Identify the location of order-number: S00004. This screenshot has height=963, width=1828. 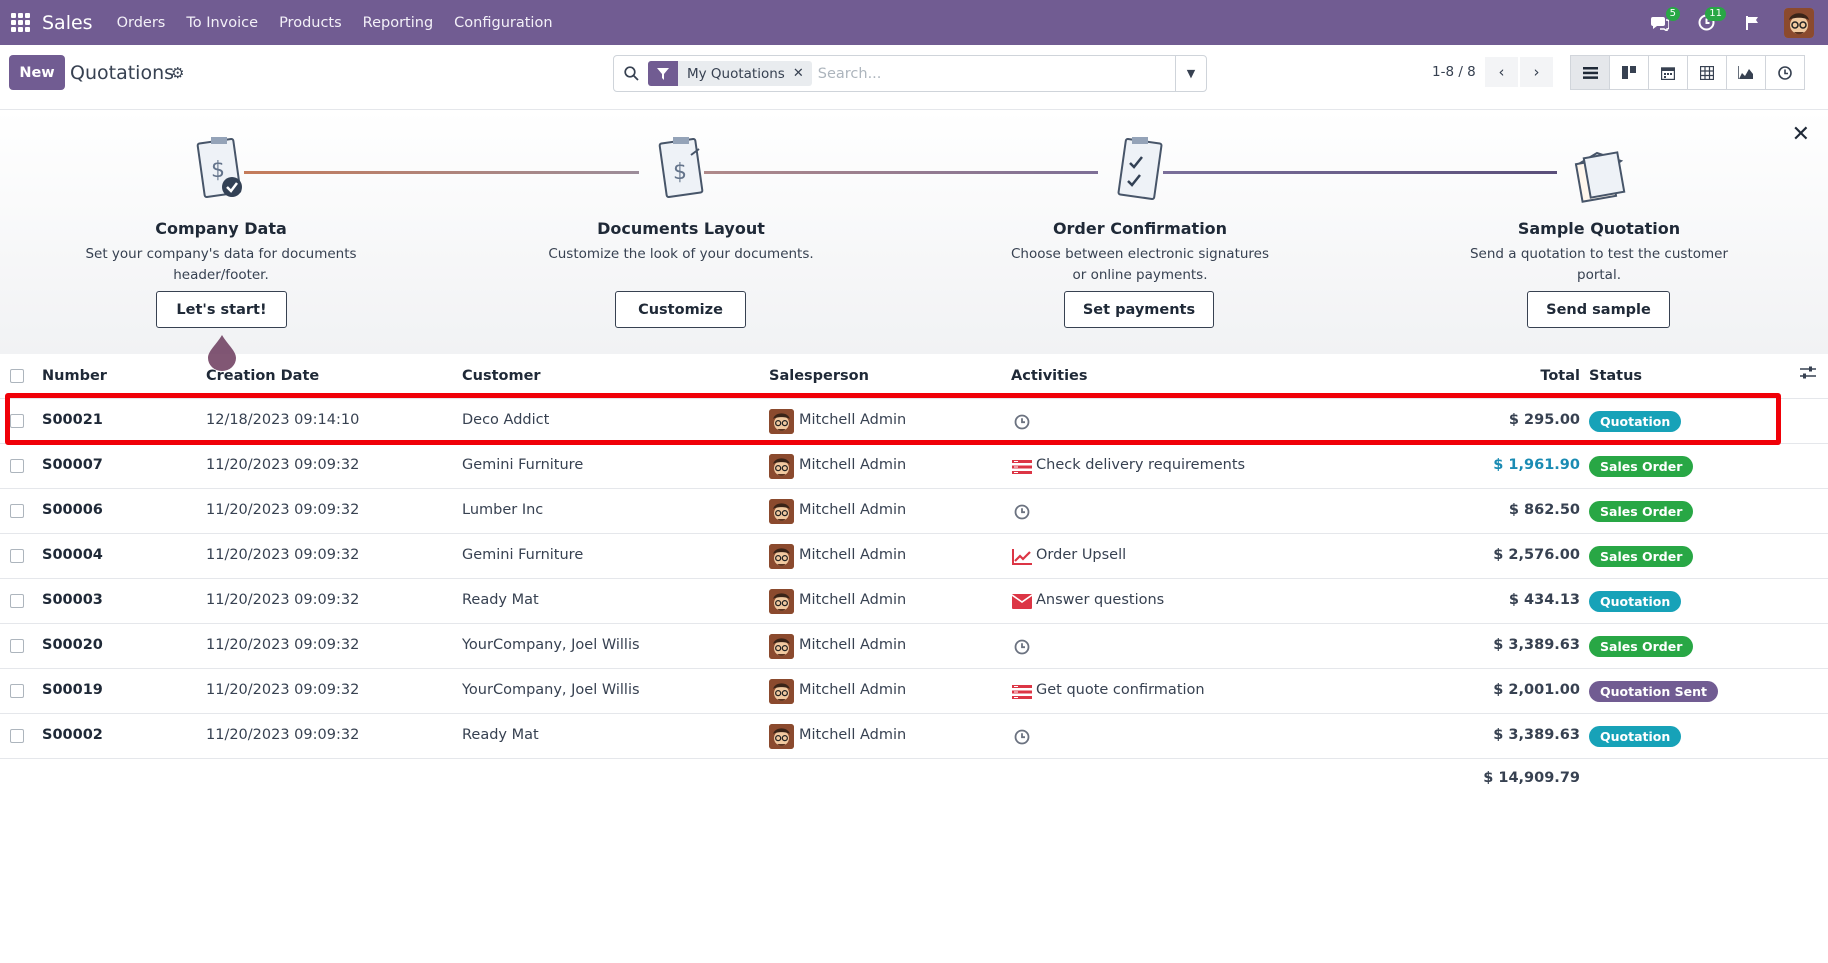
(72, 555).